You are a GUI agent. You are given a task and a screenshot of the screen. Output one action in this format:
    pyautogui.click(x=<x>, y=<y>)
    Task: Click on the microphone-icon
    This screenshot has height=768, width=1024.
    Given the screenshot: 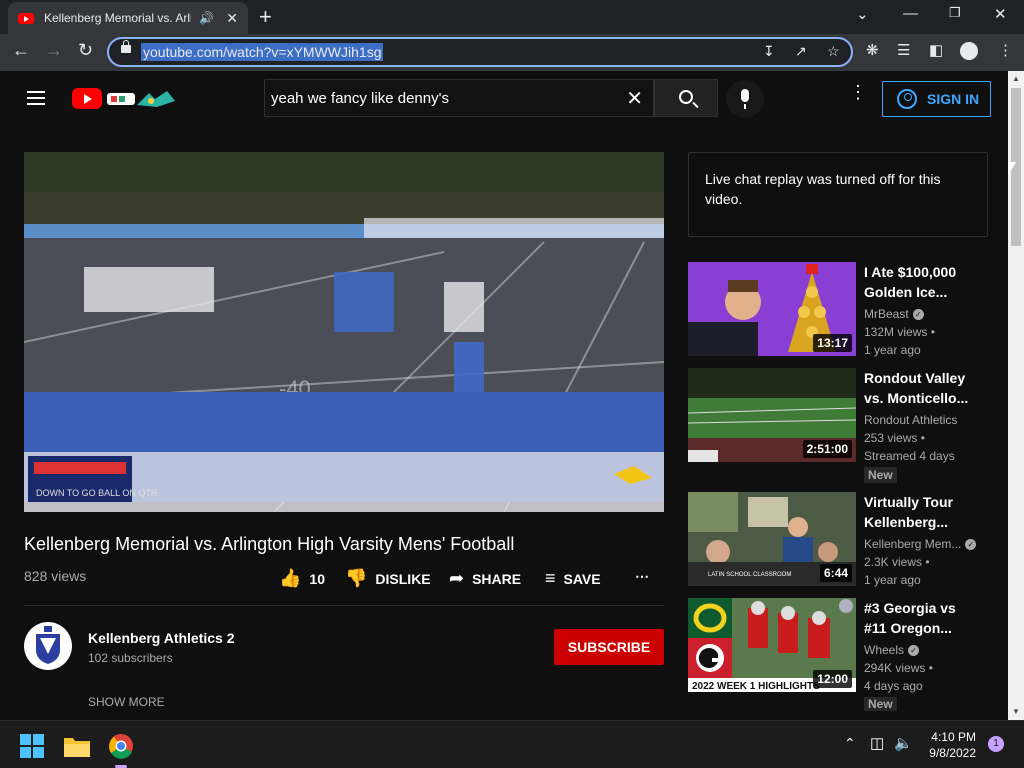 What is the action you would take?
    pyautogui.click(x=745, y=99)
    